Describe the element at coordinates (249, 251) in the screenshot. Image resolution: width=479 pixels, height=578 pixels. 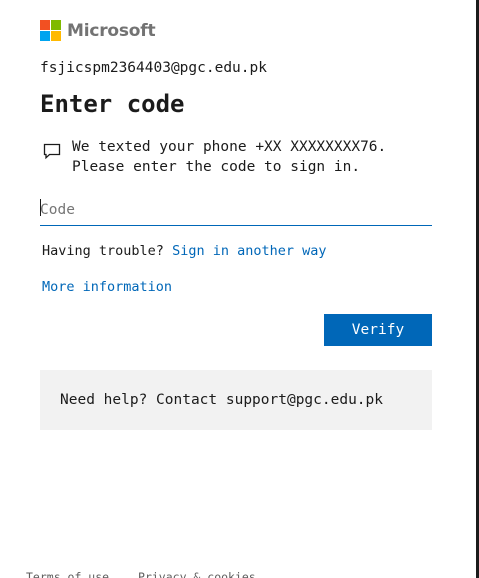
I see `sign-in-another-way-link: Sign in another way` at that location.